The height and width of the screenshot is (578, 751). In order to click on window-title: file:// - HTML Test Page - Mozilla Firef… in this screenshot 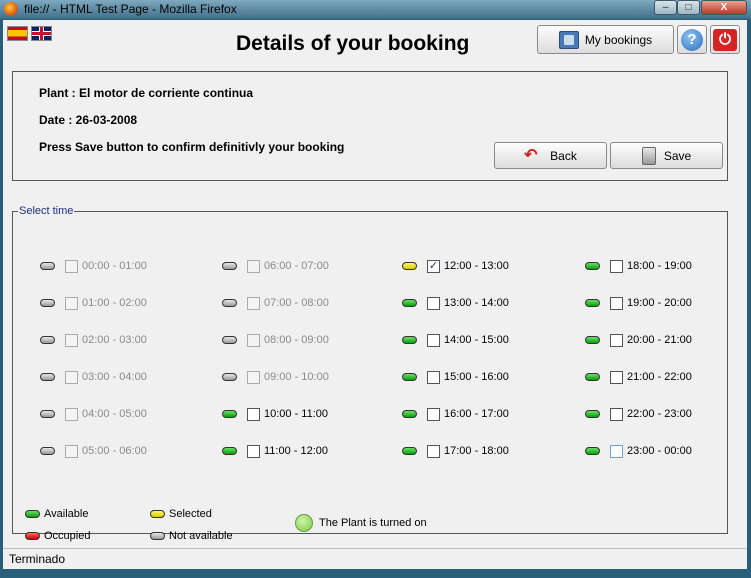, I will do `click(130, 9)`.